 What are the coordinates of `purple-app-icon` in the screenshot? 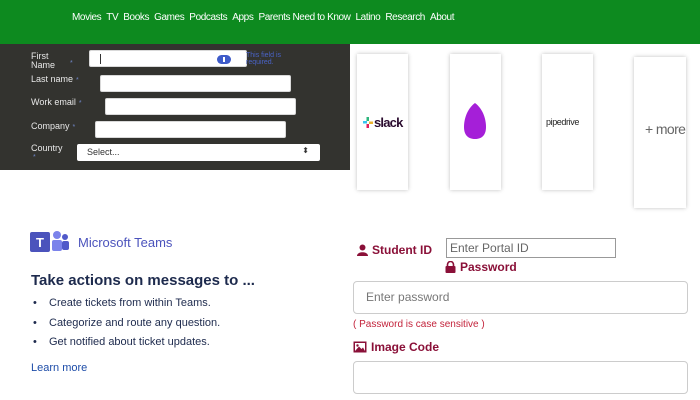 It's located at (475, 121).